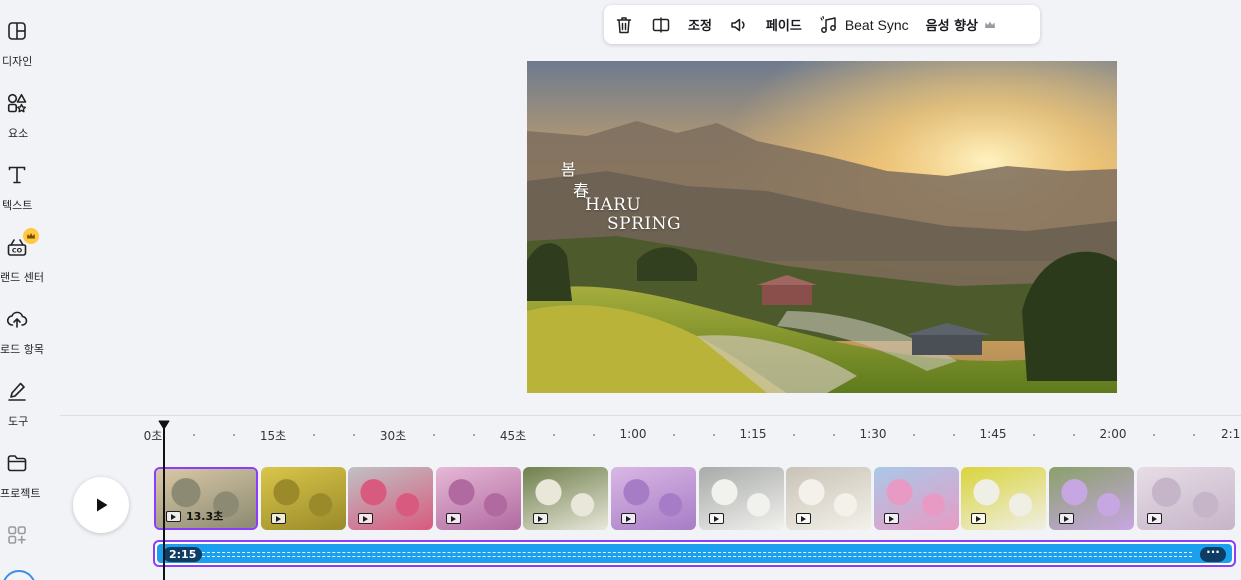  I want to click on clip-duration: 13.3초, so click(205, 516).